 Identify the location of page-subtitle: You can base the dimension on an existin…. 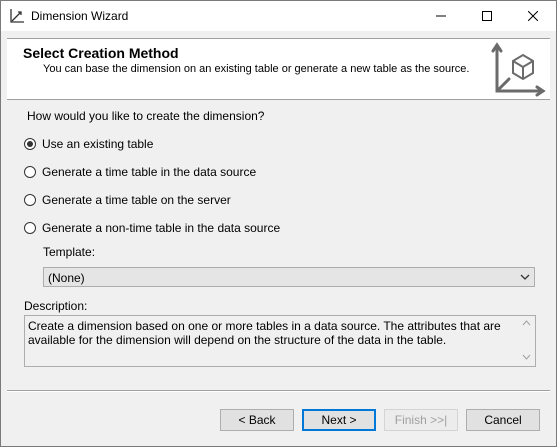
(256, 69).